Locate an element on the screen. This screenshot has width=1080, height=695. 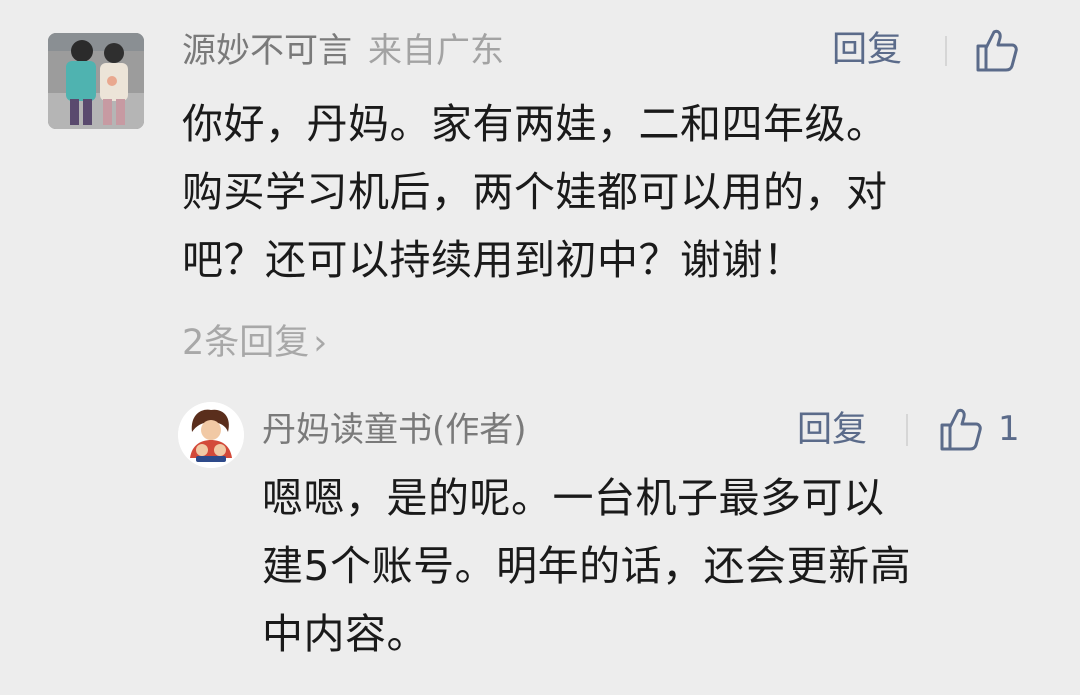
comment-author-name: 源妙不可言 is located at coordinates (267, 51).